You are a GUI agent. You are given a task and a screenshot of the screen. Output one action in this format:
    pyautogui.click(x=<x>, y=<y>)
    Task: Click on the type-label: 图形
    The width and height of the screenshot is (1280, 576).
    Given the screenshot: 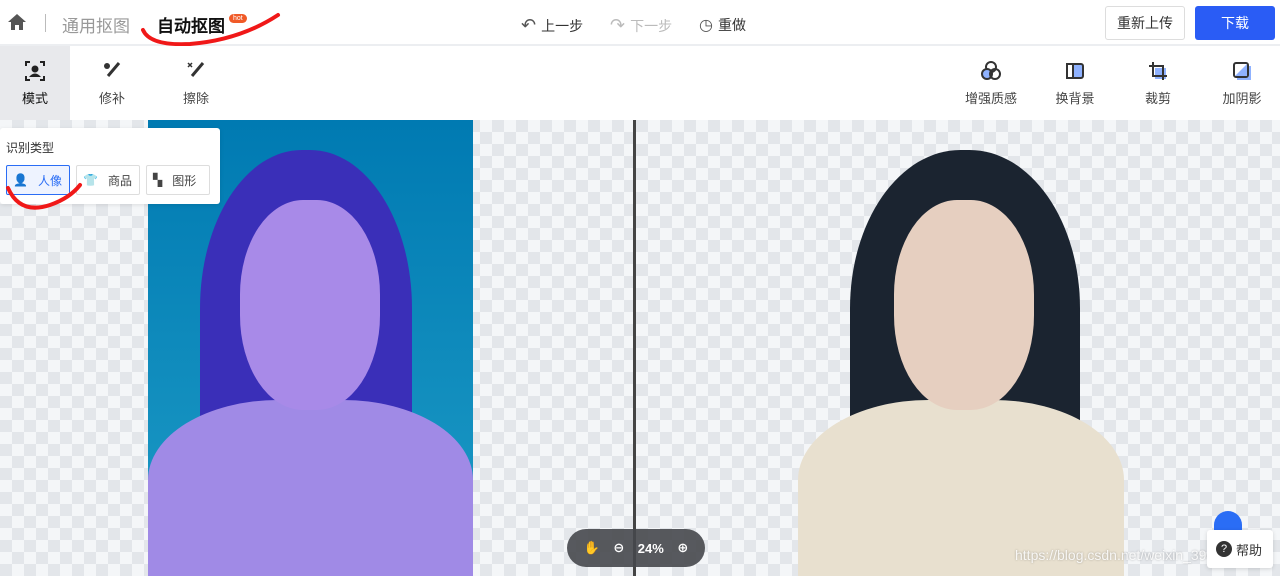 What is the action you would take?
    pyautogui.click(x=184, y=180)
    